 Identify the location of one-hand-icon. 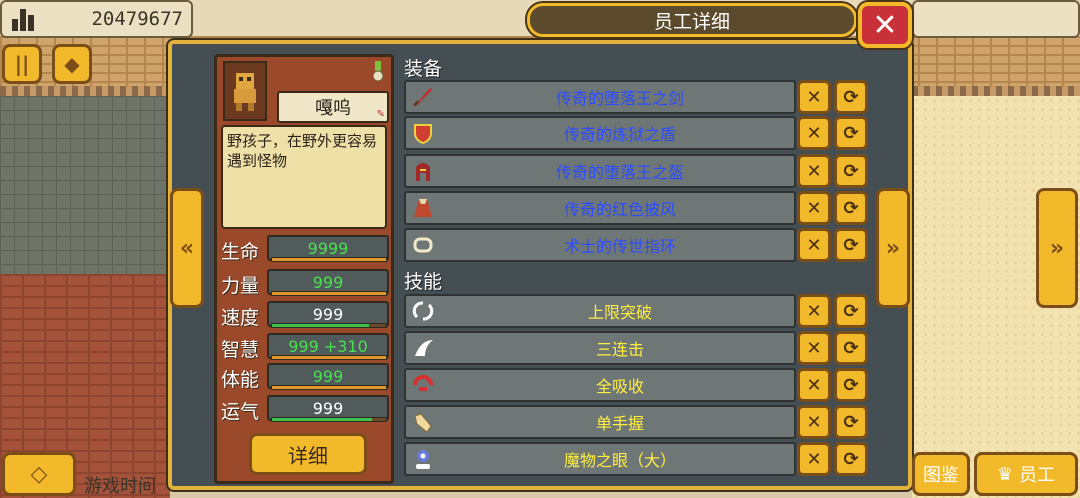
(423, 422).